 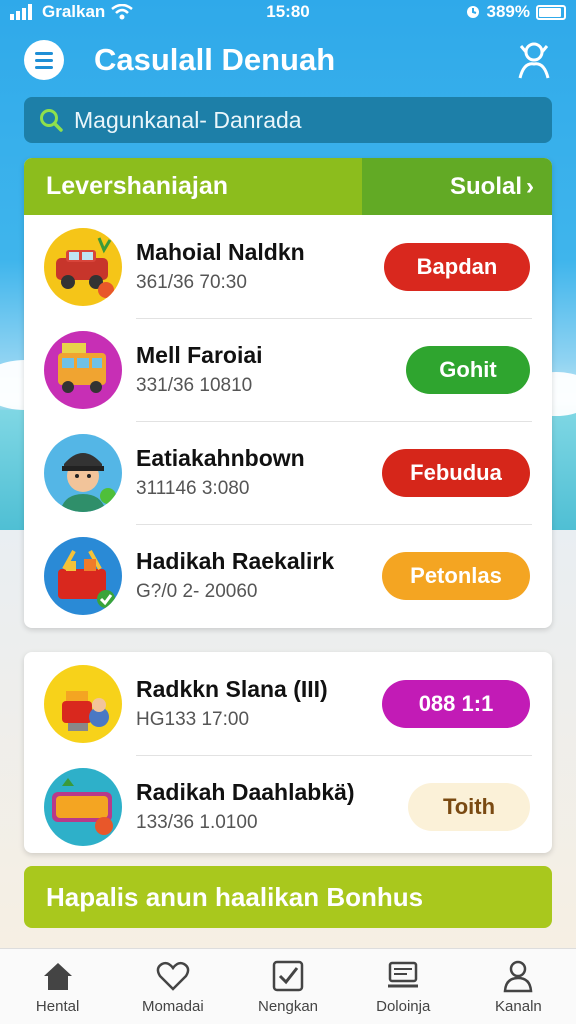 I want to click on section-header: Levershaniajan Suolal ›, so click(x=288, y=186).